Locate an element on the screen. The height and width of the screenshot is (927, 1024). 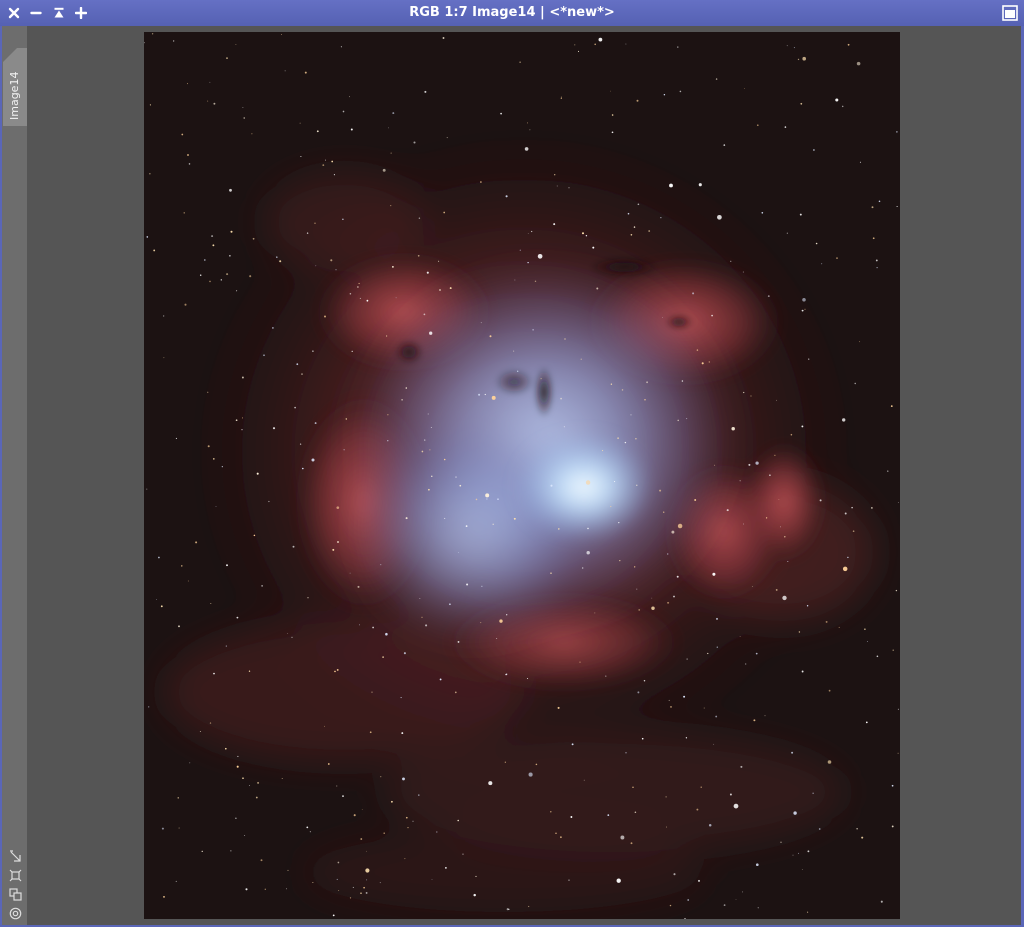
target-icon is located at coordinates (15, 913).